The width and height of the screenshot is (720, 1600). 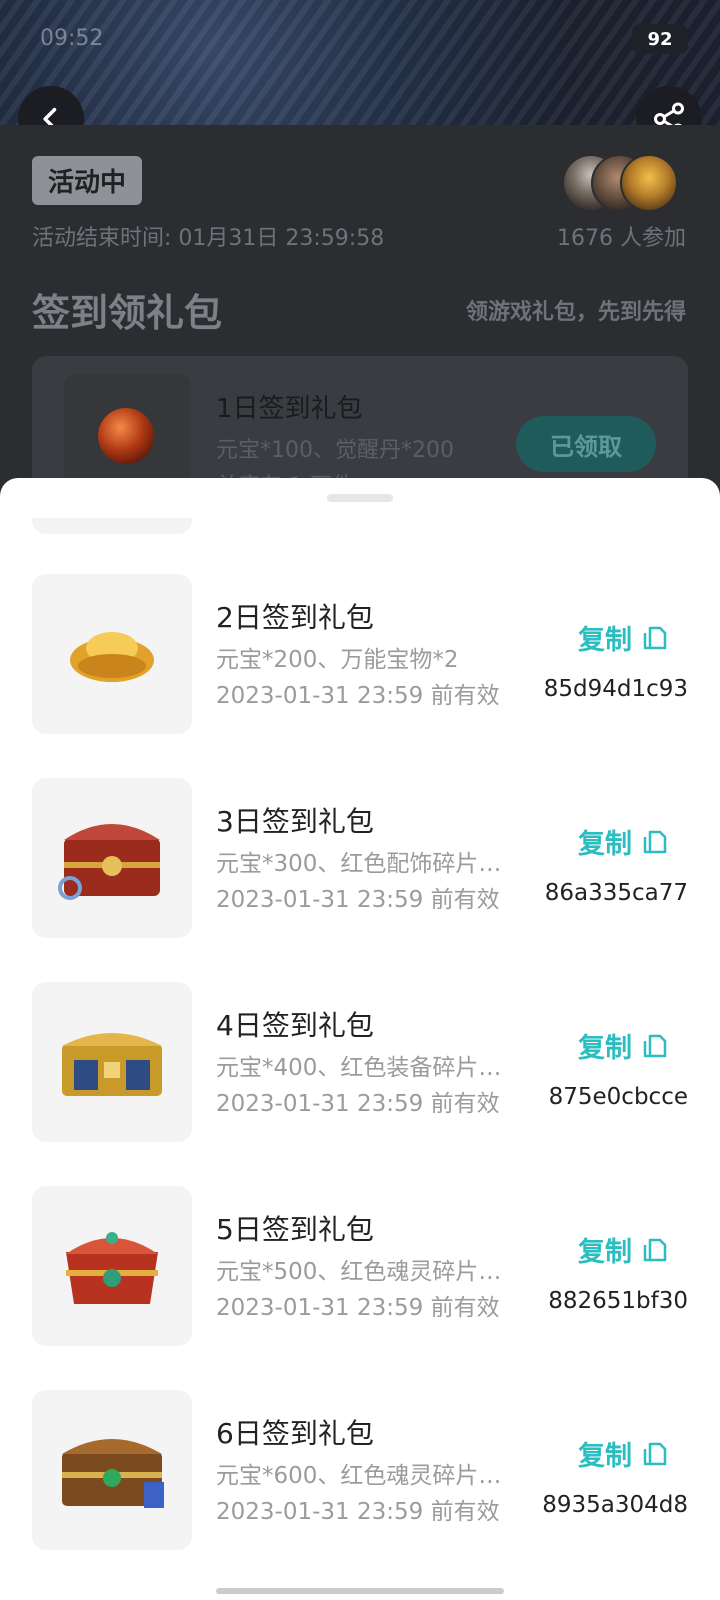 What do you see at coordinates (295, 821) in the screenshot?
I see `gift-title: 3日签到礼包` at bounding box center [295, 821].